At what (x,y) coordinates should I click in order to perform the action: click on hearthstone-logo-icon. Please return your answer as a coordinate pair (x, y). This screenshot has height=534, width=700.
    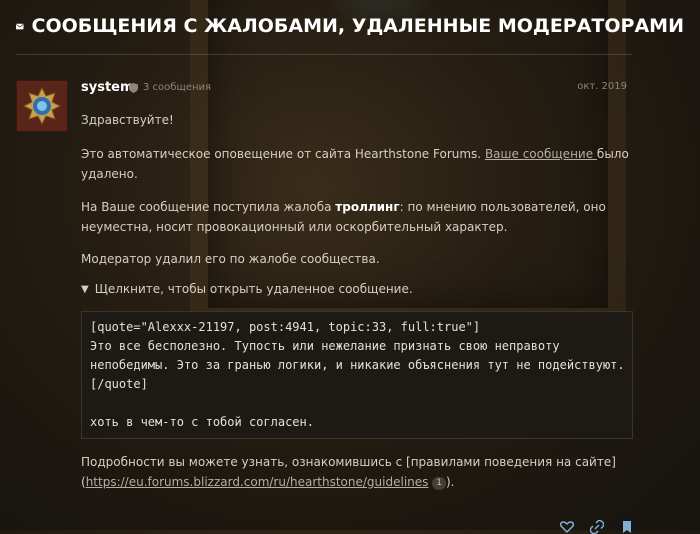
    Looking at the image, I should click on (42, 106).